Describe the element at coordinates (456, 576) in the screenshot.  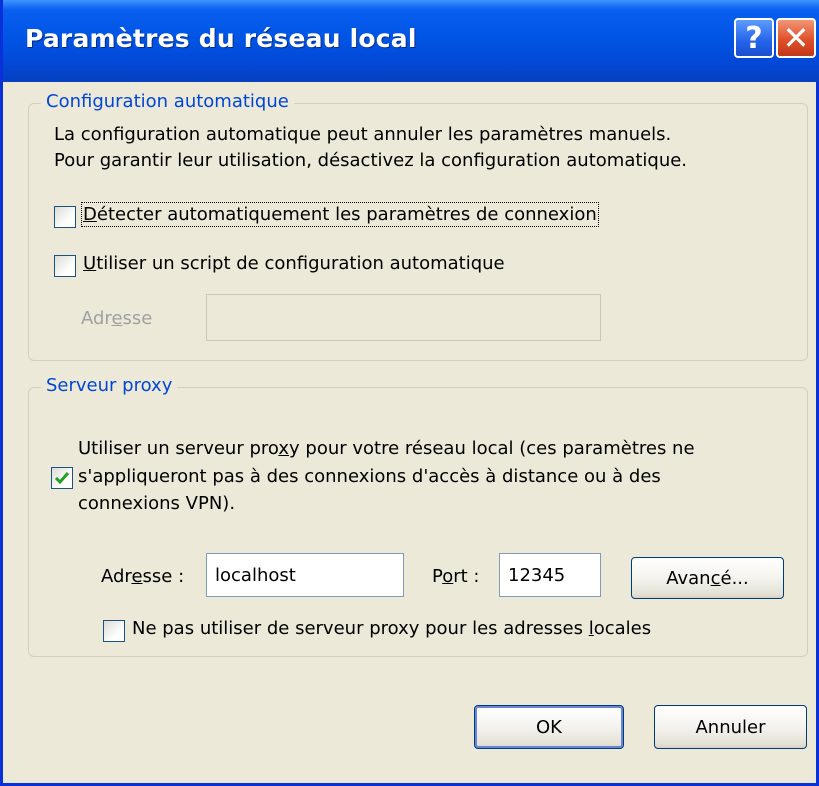
I see `proxy-port-label: Port :` at that location.